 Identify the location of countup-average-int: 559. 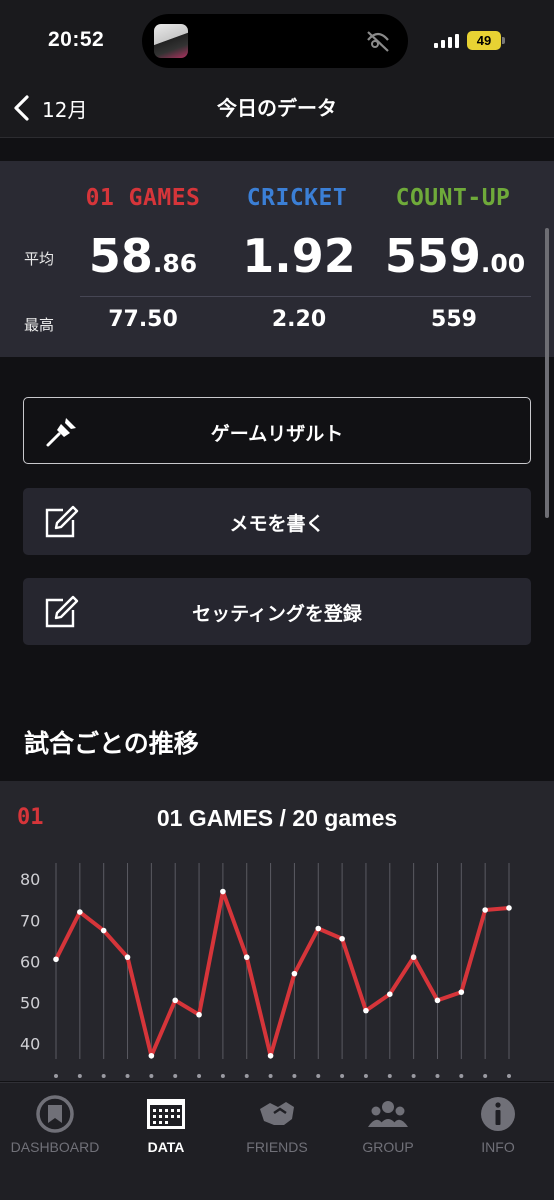
(432, 256).